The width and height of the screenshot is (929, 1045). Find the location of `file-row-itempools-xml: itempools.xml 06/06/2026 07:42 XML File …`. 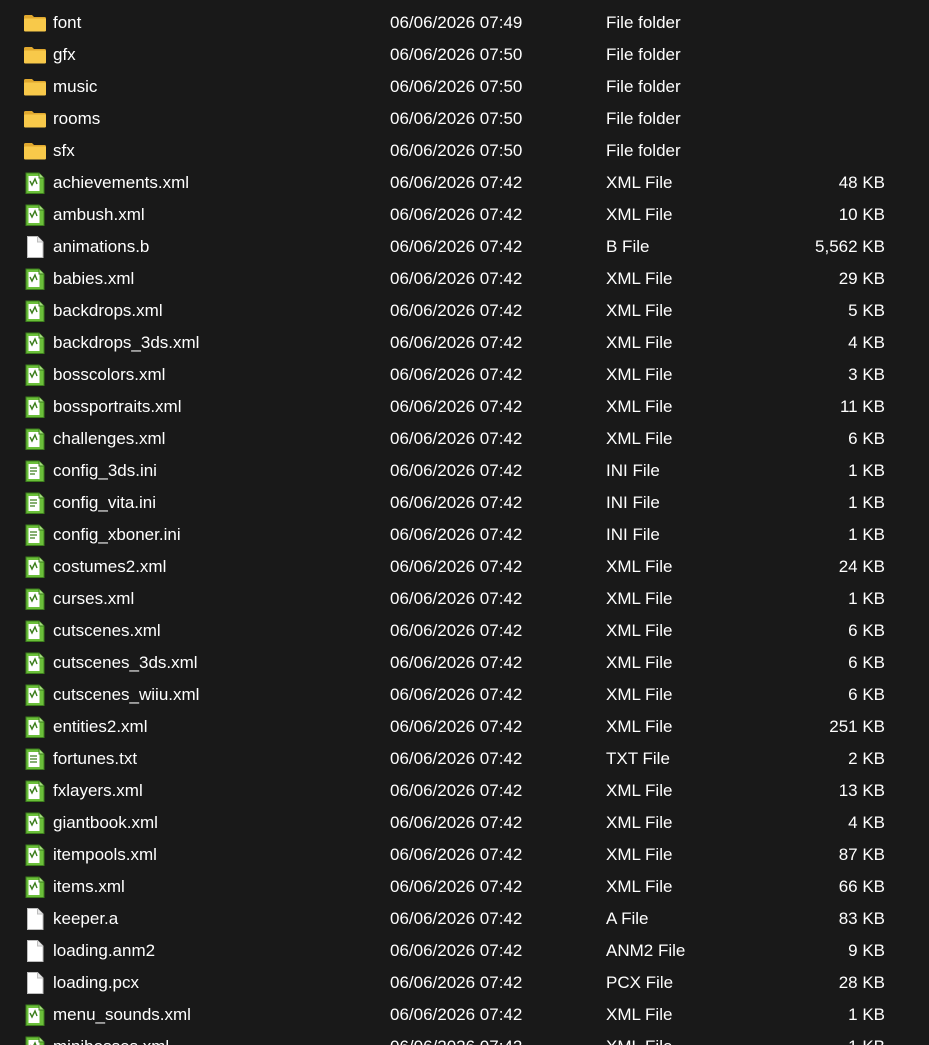

file-row-itempools-xml: itempools.xml 06/06/2026 07:42 XML File … is located at coordinates (464, 855).